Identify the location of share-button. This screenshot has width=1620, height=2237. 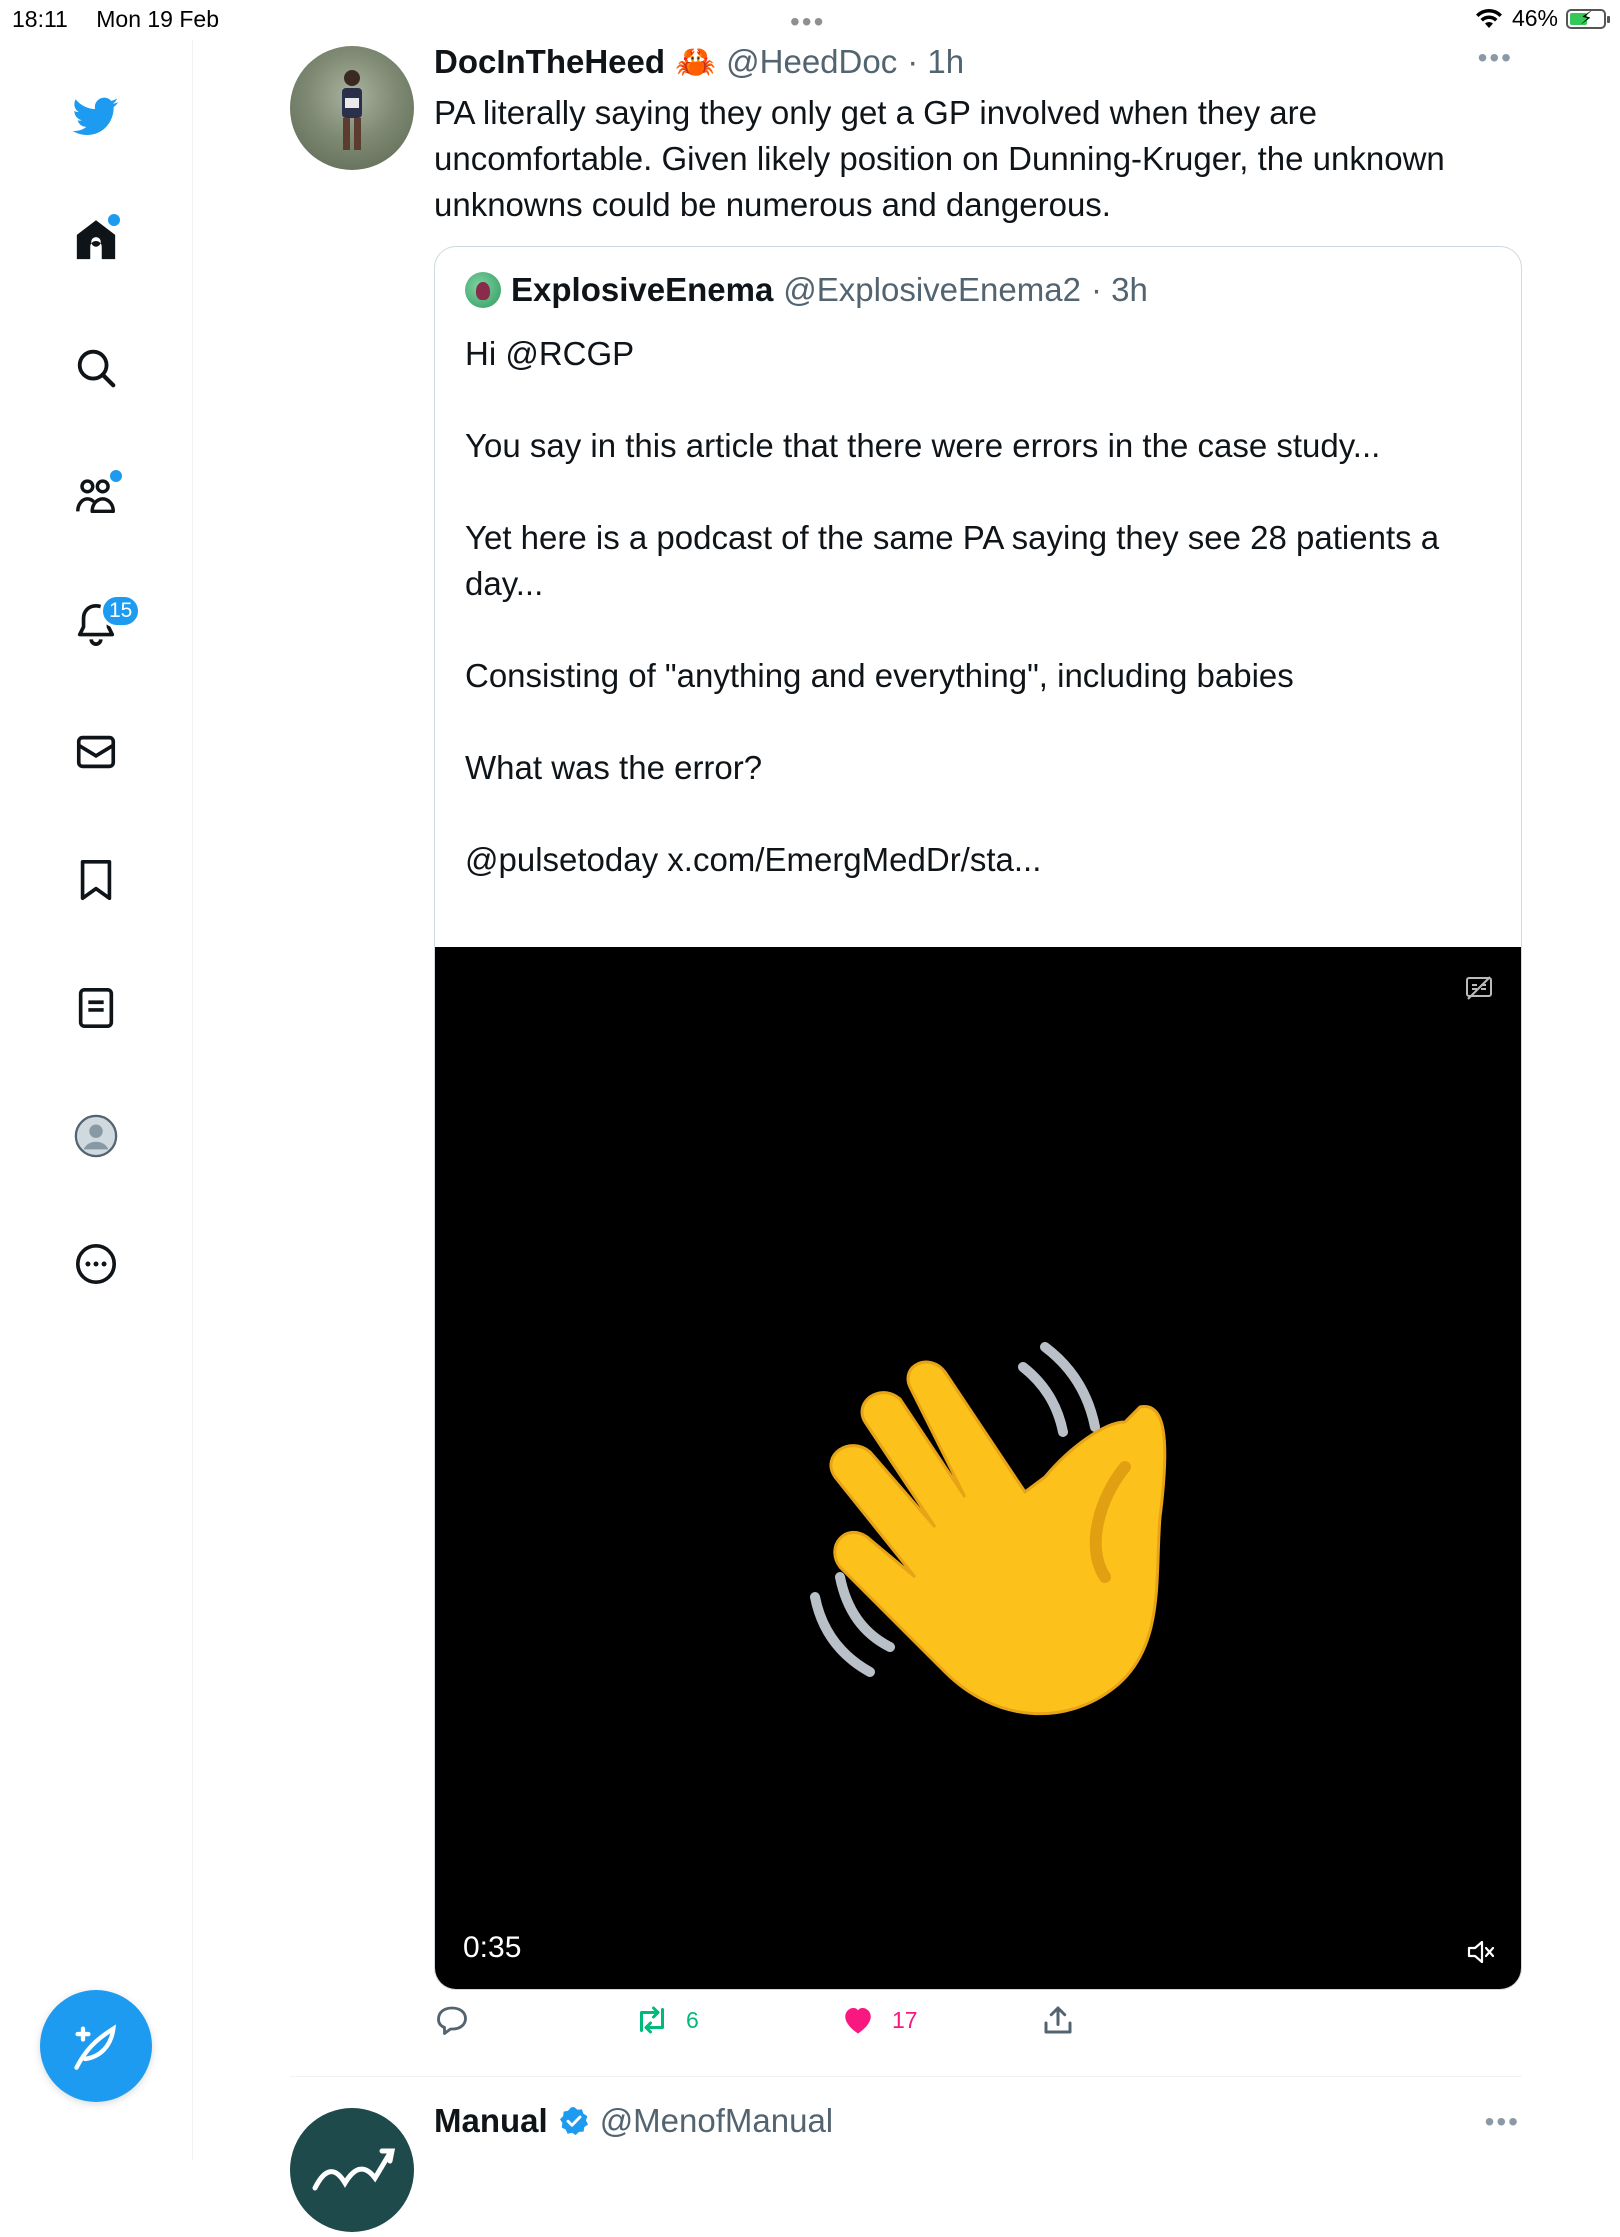
(1058, 2020).